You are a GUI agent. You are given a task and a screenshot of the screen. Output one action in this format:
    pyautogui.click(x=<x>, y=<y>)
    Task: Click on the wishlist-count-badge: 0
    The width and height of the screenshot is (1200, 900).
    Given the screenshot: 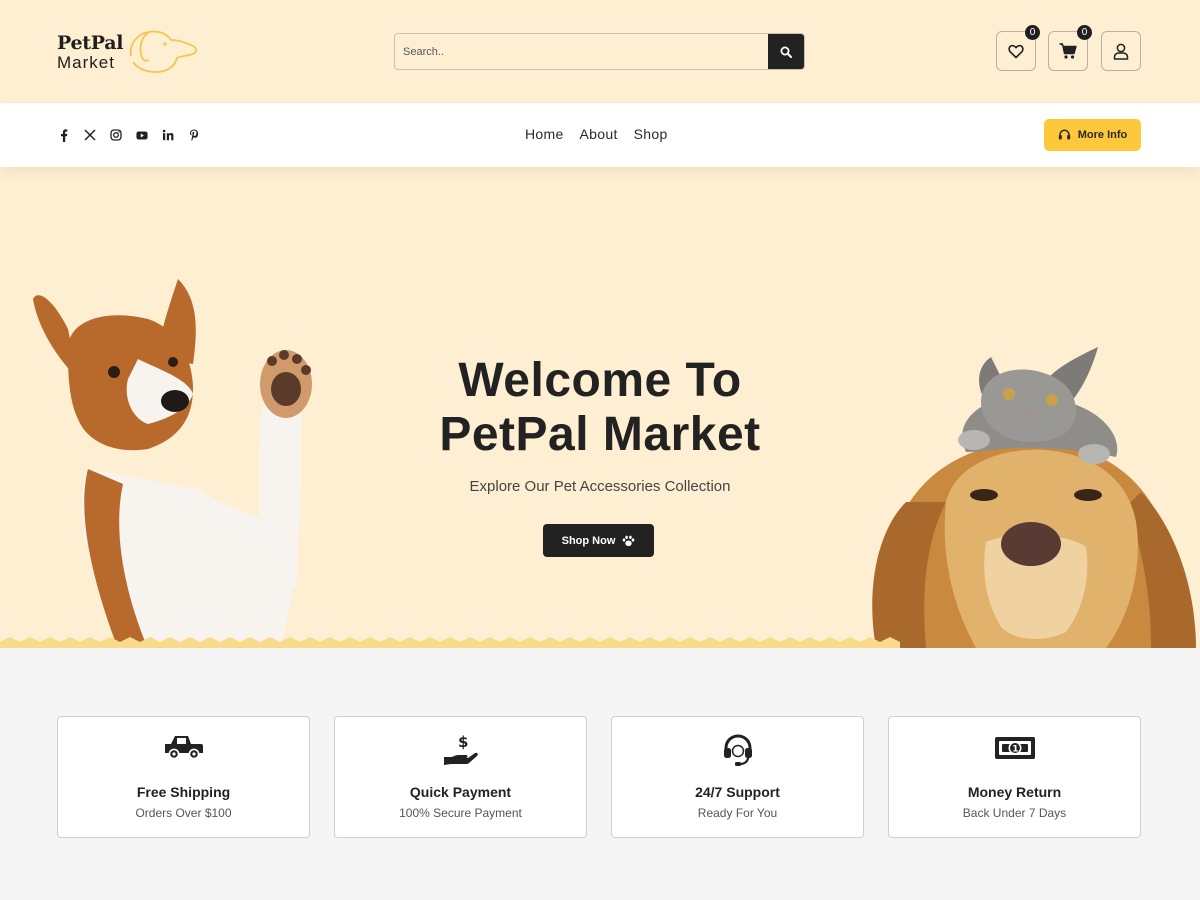 What is the action you would take?
    pyautogui.click(x=1032, y=32)
    